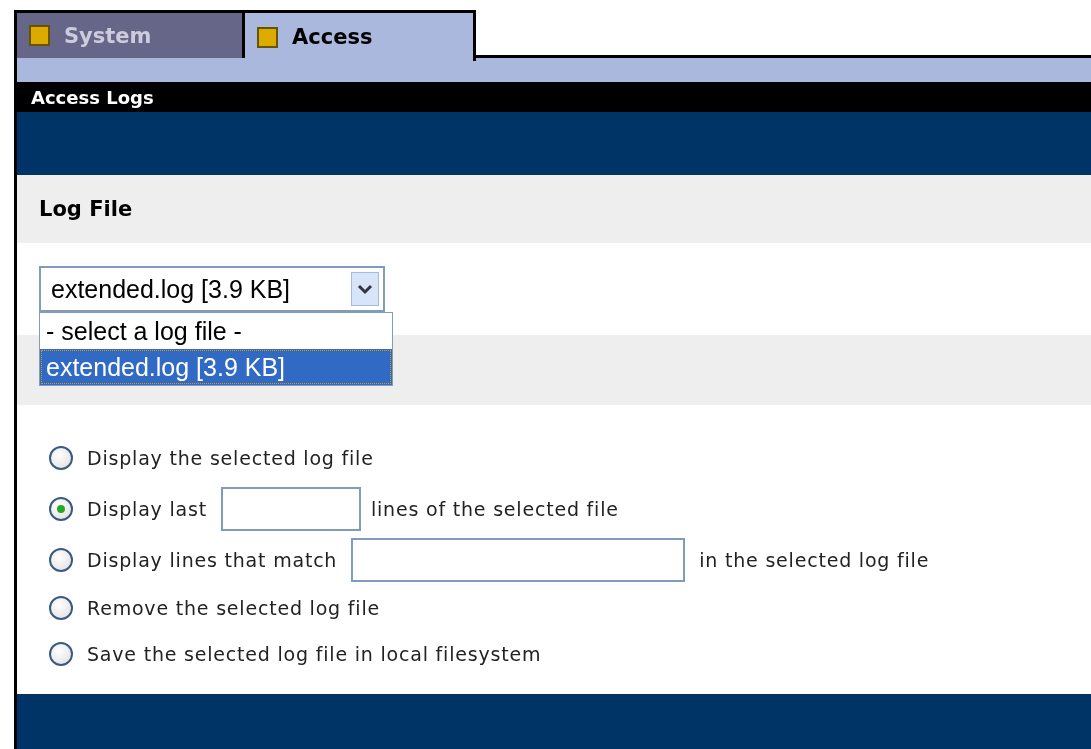  What do you see at coordinates (212, 560) in the screenshot?
I see `option-label: Display lines that match` at bounding box center [212, 560].